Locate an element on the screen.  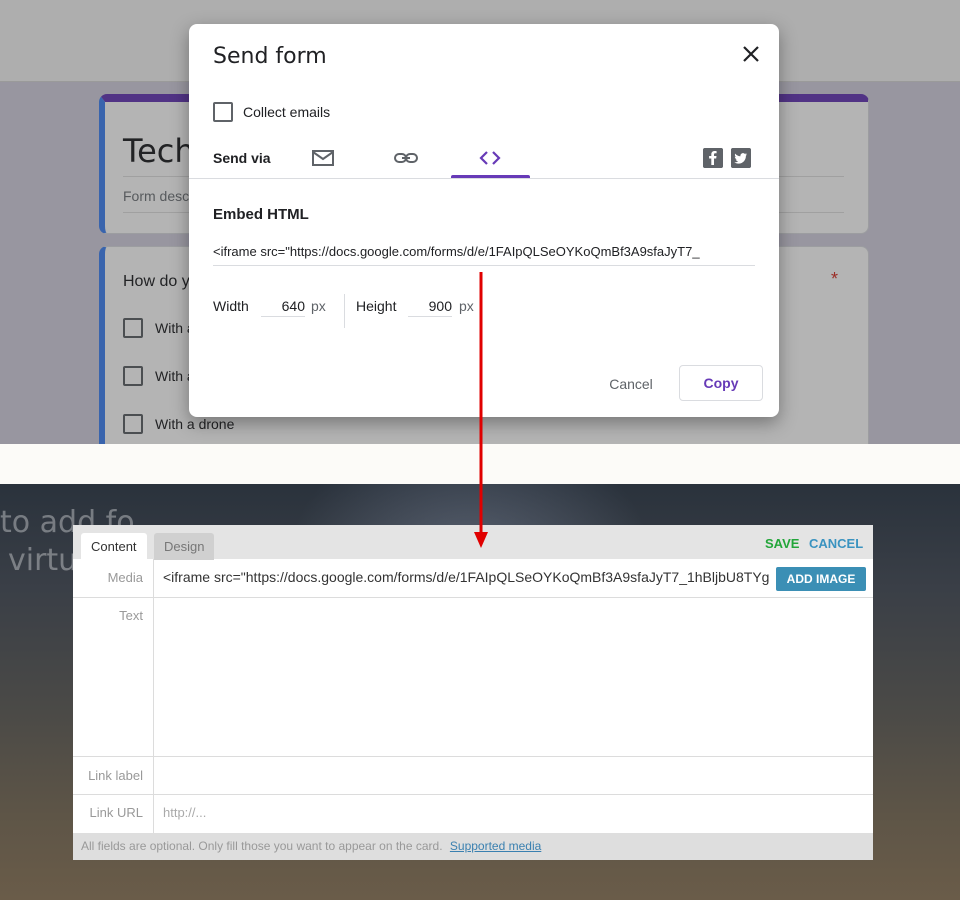
save-button: SAVE is located at coordinates (782, 543).